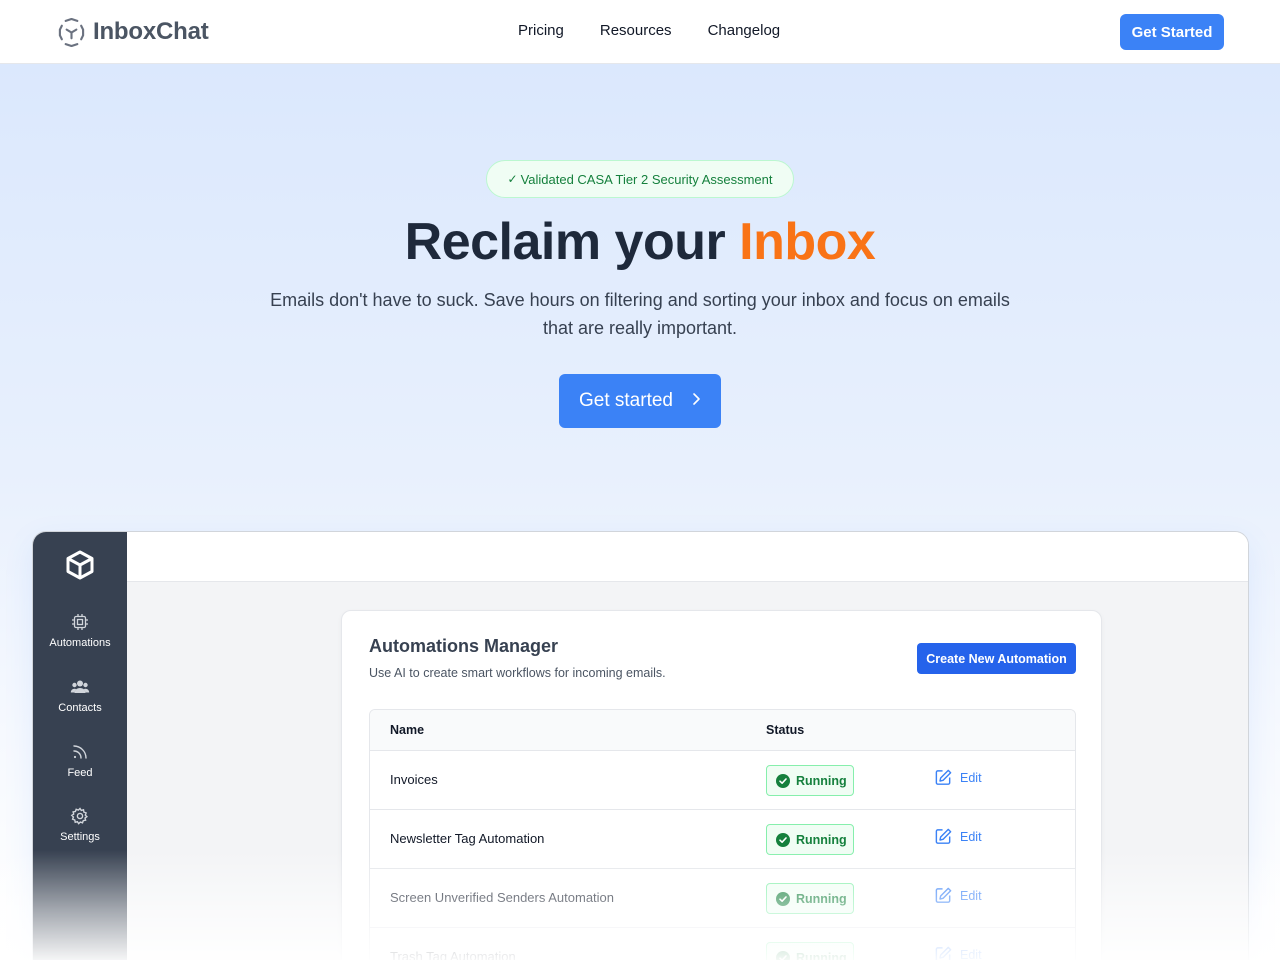 The height and width of the screenshot is (960, 1280). I want to click on main-nav: Pricing Resources Changelog, so click(649, 30).